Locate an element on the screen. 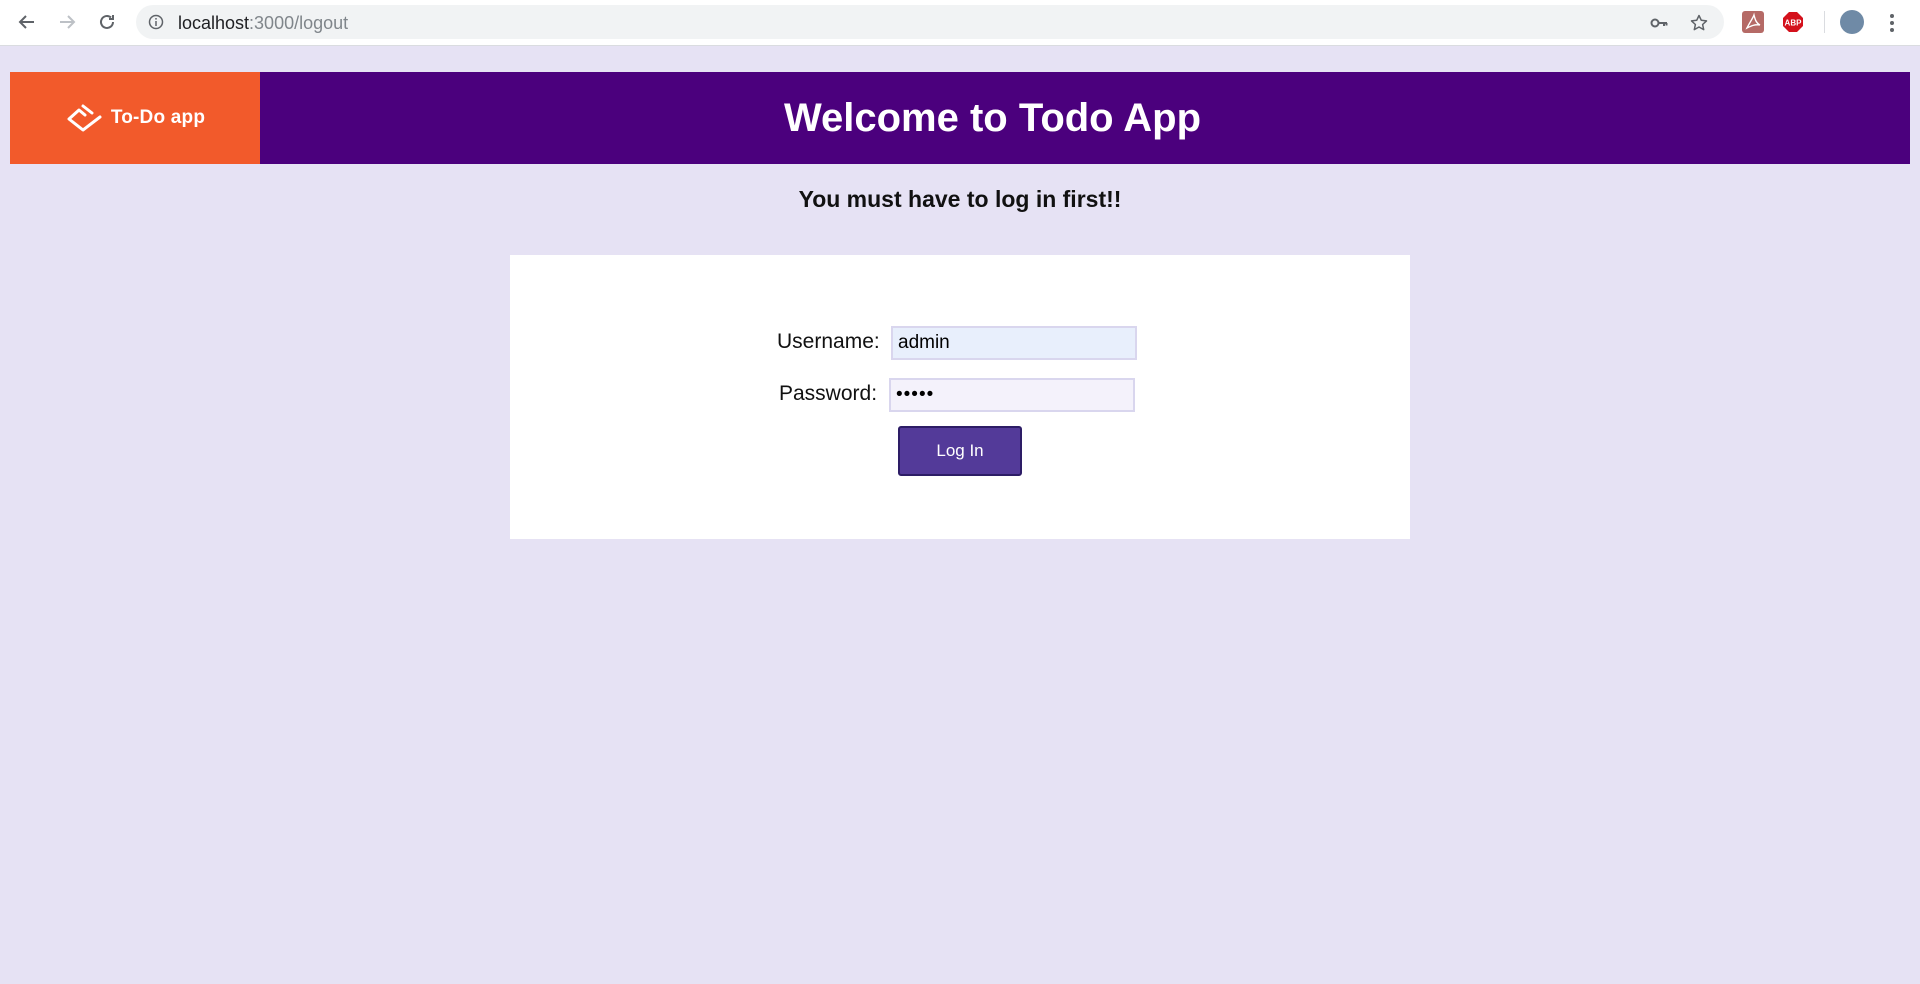 The width and height of the screenshot is (1920, 984). url-path: :3000/logout is located at coordinates (299, 23).